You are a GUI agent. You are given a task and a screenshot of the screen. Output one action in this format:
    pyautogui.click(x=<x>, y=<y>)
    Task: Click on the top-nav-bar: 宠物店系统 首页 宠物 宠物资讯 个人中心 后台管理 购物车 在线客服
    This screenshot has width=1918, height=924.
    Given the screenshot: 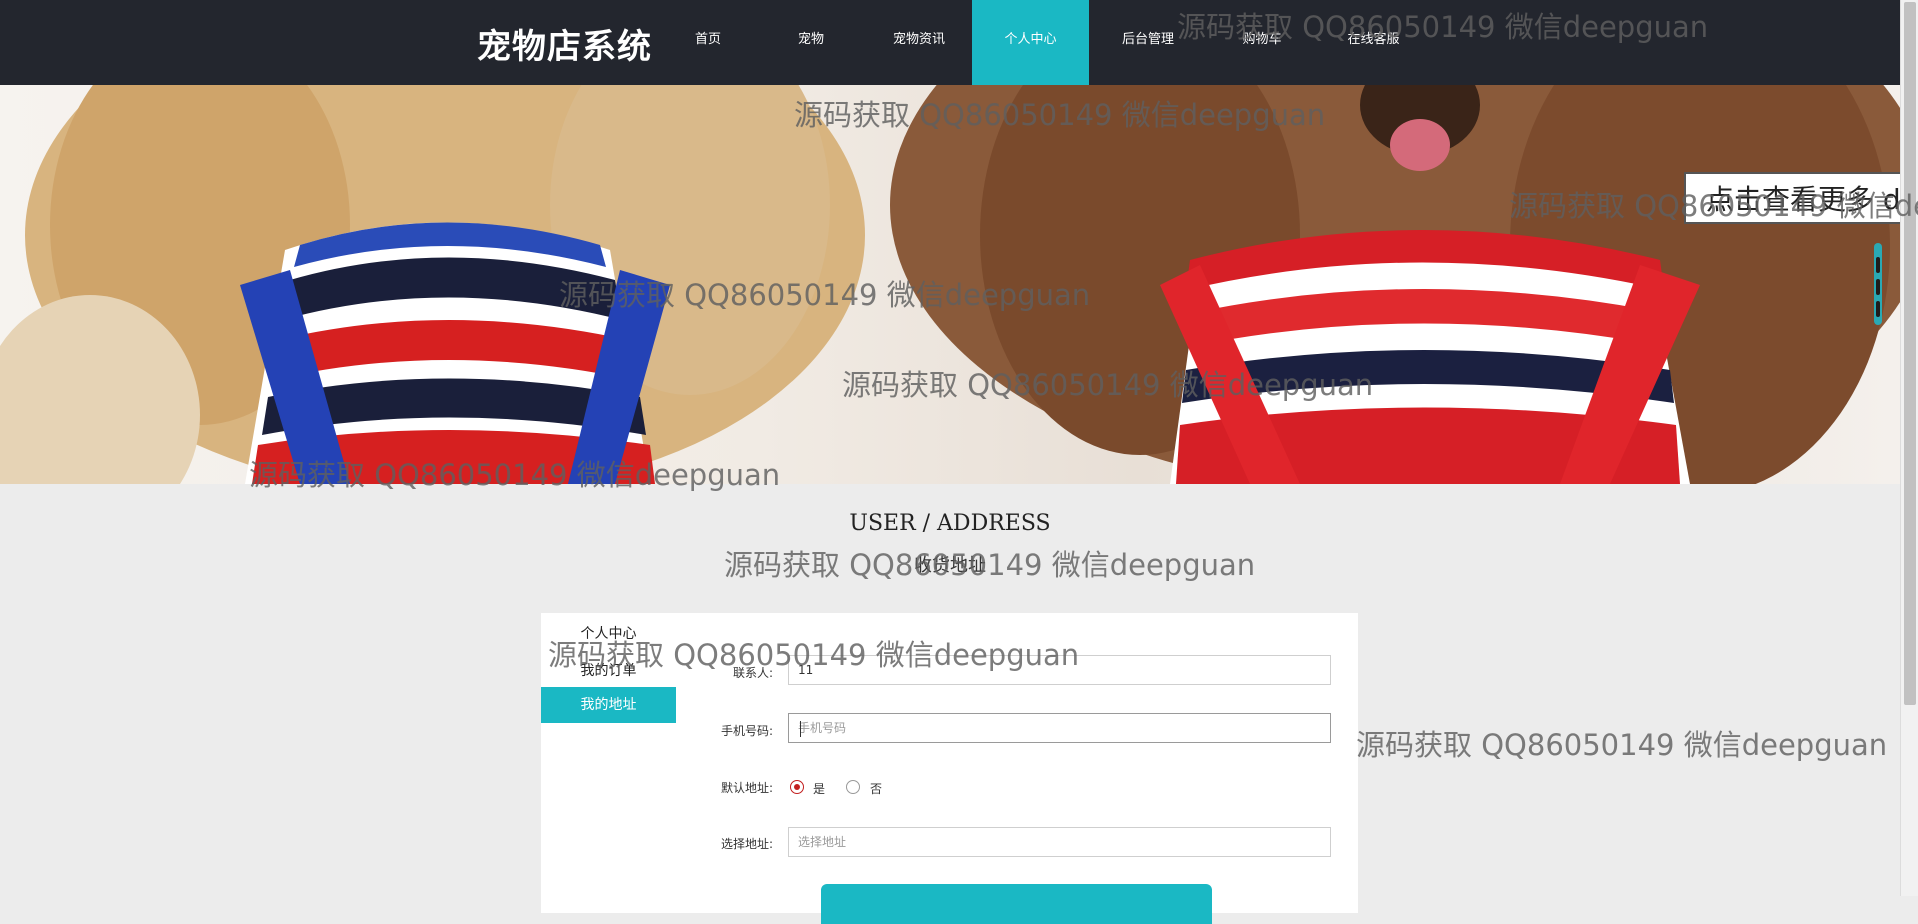 What is the action you would take?
    pyautogui.click(x=950, y=42)
    